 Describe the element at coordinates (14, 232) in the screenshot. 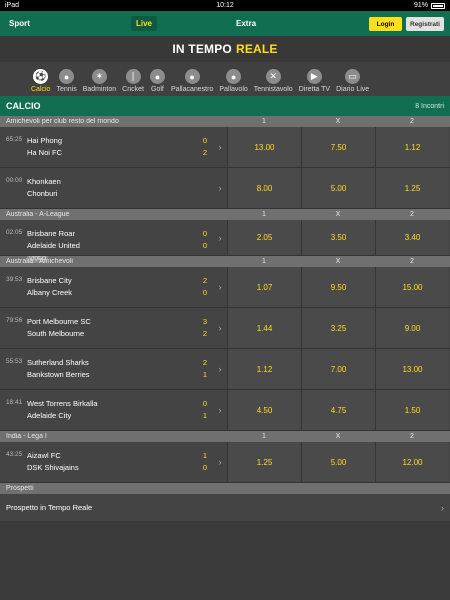

I see `match-time: 02:05` at that location.